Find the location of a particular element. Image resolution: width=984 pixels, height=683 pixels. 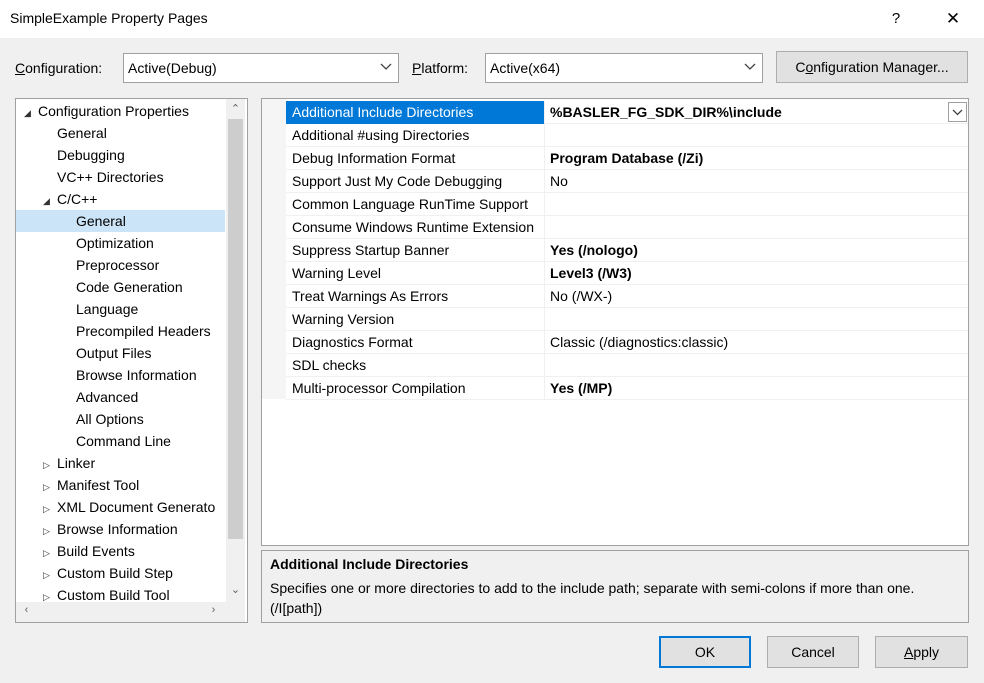

tree-item: ◢ Configuration Properties is located at coordinates (120, 111).